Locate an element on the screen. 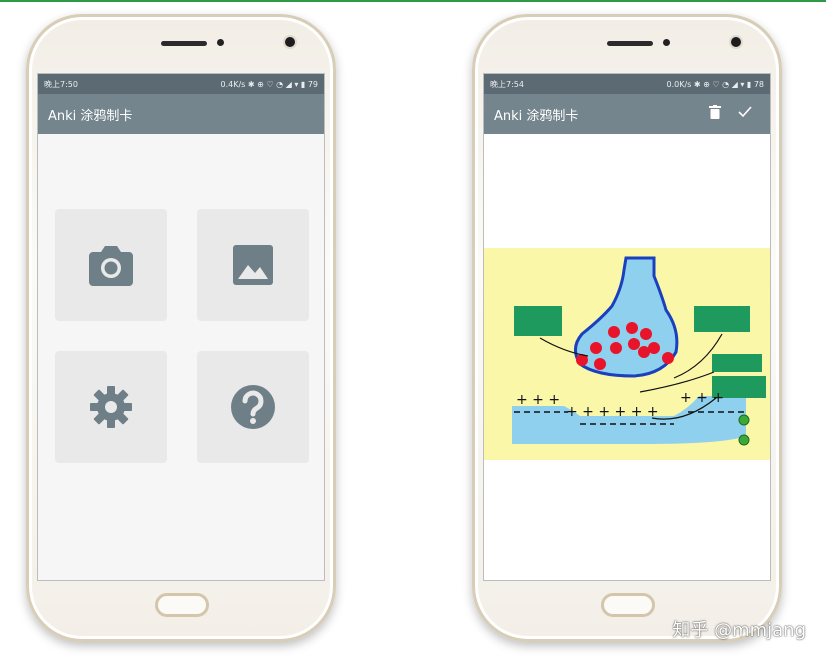 This screenshot has width=826, height=667. help-tile-button is located at coordinates (253, 407).